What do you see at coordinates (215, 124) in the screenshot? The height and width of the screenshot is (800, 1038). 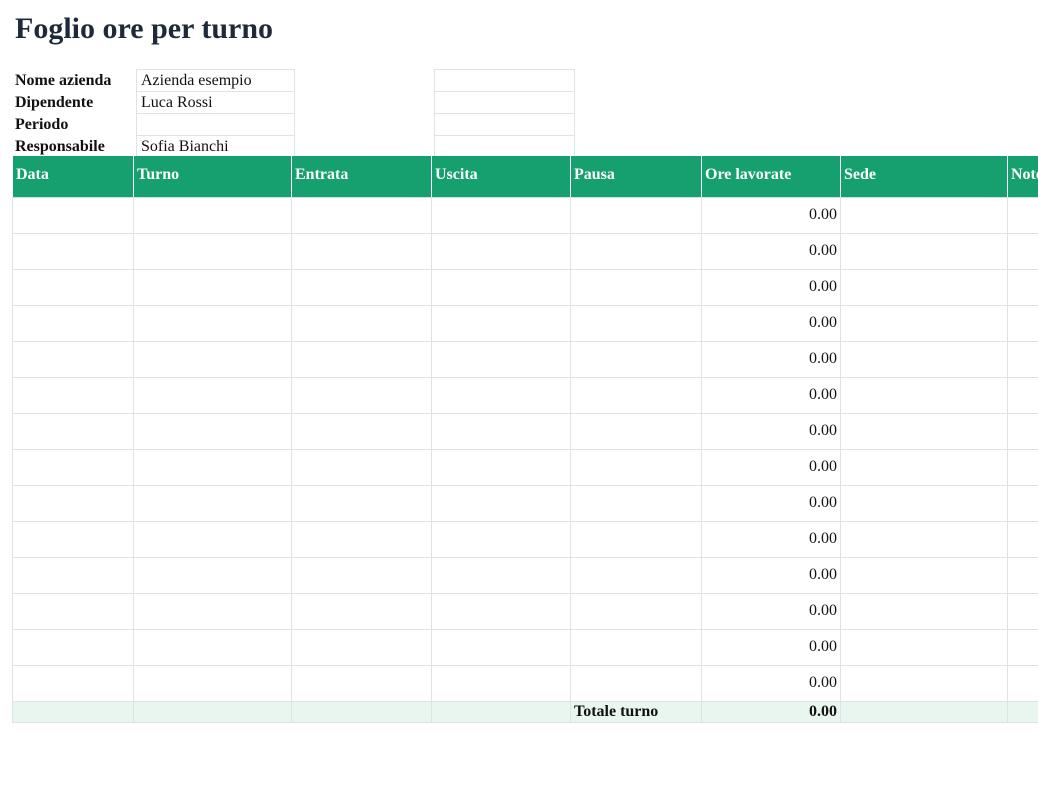 I see `info-field-periodo` at bounding box center [215, 124].